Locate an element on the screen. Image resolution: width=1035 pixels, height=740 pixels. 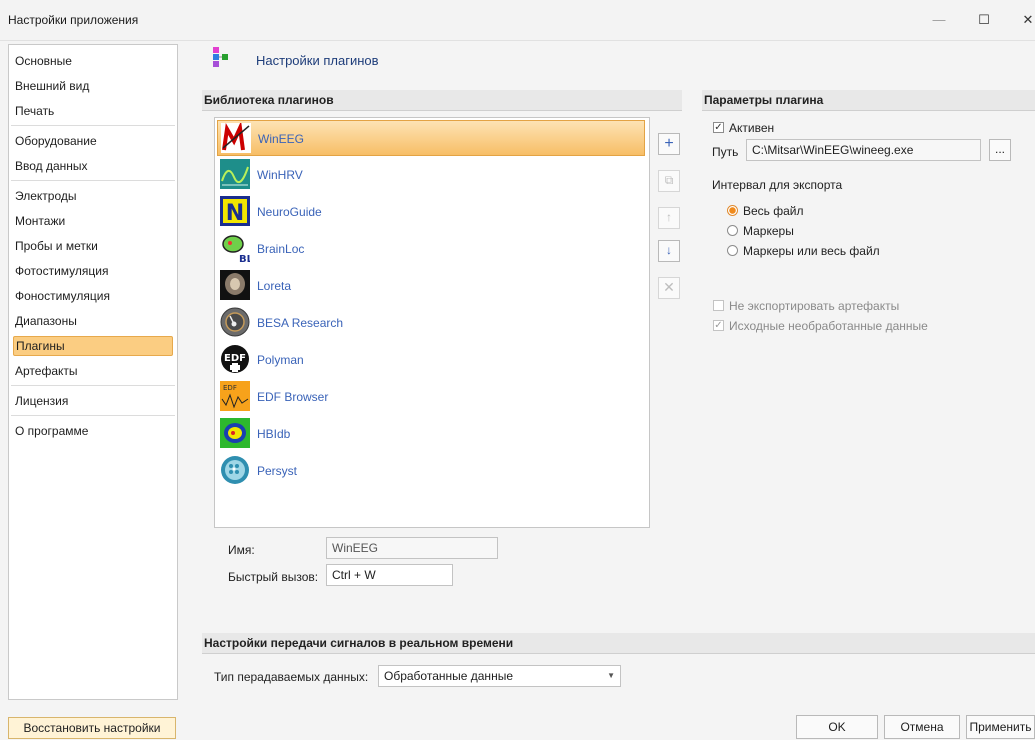
plugin-item-wineeg: WinEEG is located at coordinates (431, 138).